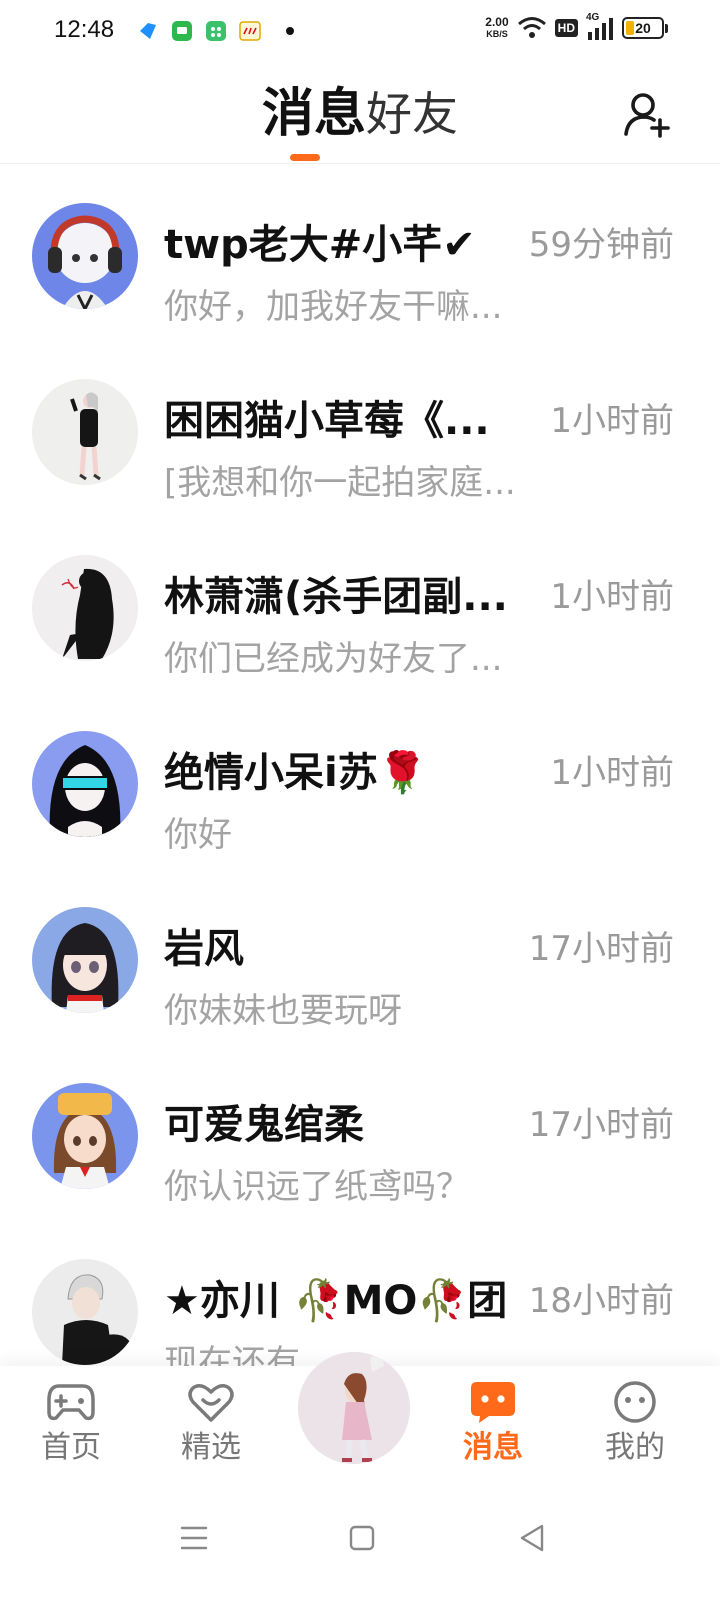 This screenshot has width=720, height=1600. What do you see at coordinates (601, 1301) in the screenshot?
I see `conversation-time: 18小时前` at bounding box center [601, 1301].